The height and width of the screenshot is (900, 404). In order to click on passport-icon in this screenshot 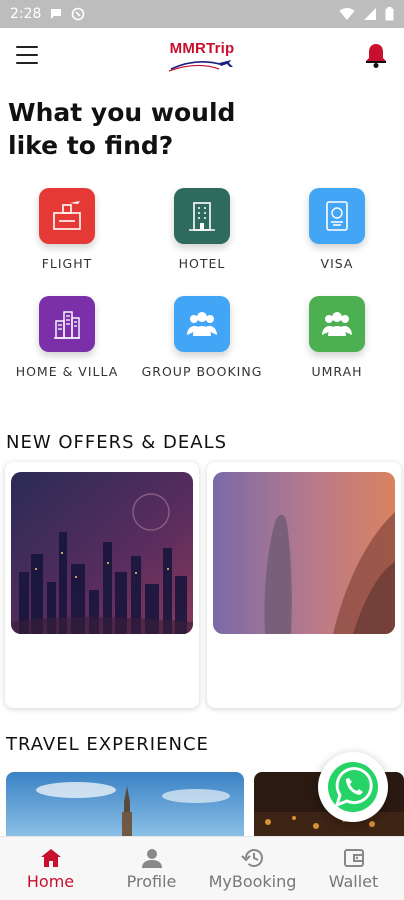, I will do `click(337, 216)`.